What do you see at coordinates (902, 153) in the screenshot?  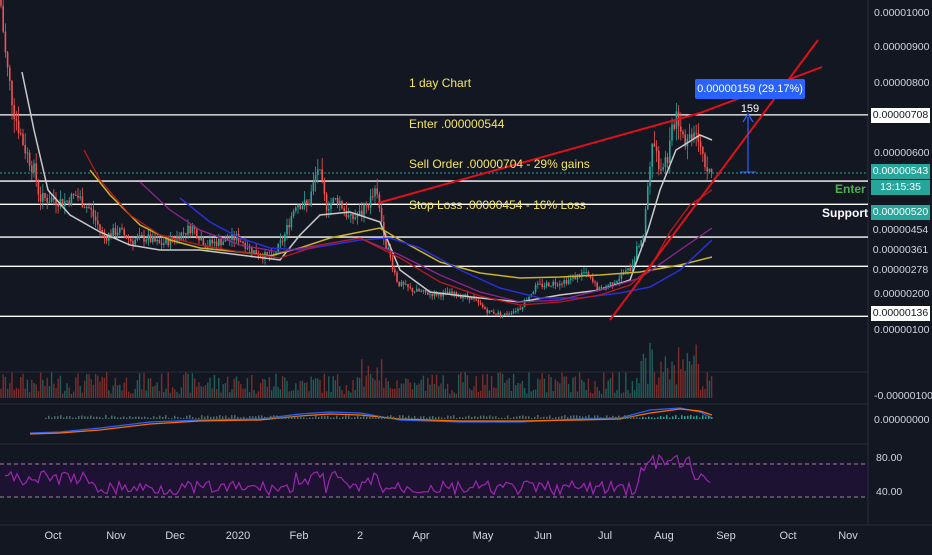 I see `price-axis-label: 0.00000600` at bounding box center [902, 153].